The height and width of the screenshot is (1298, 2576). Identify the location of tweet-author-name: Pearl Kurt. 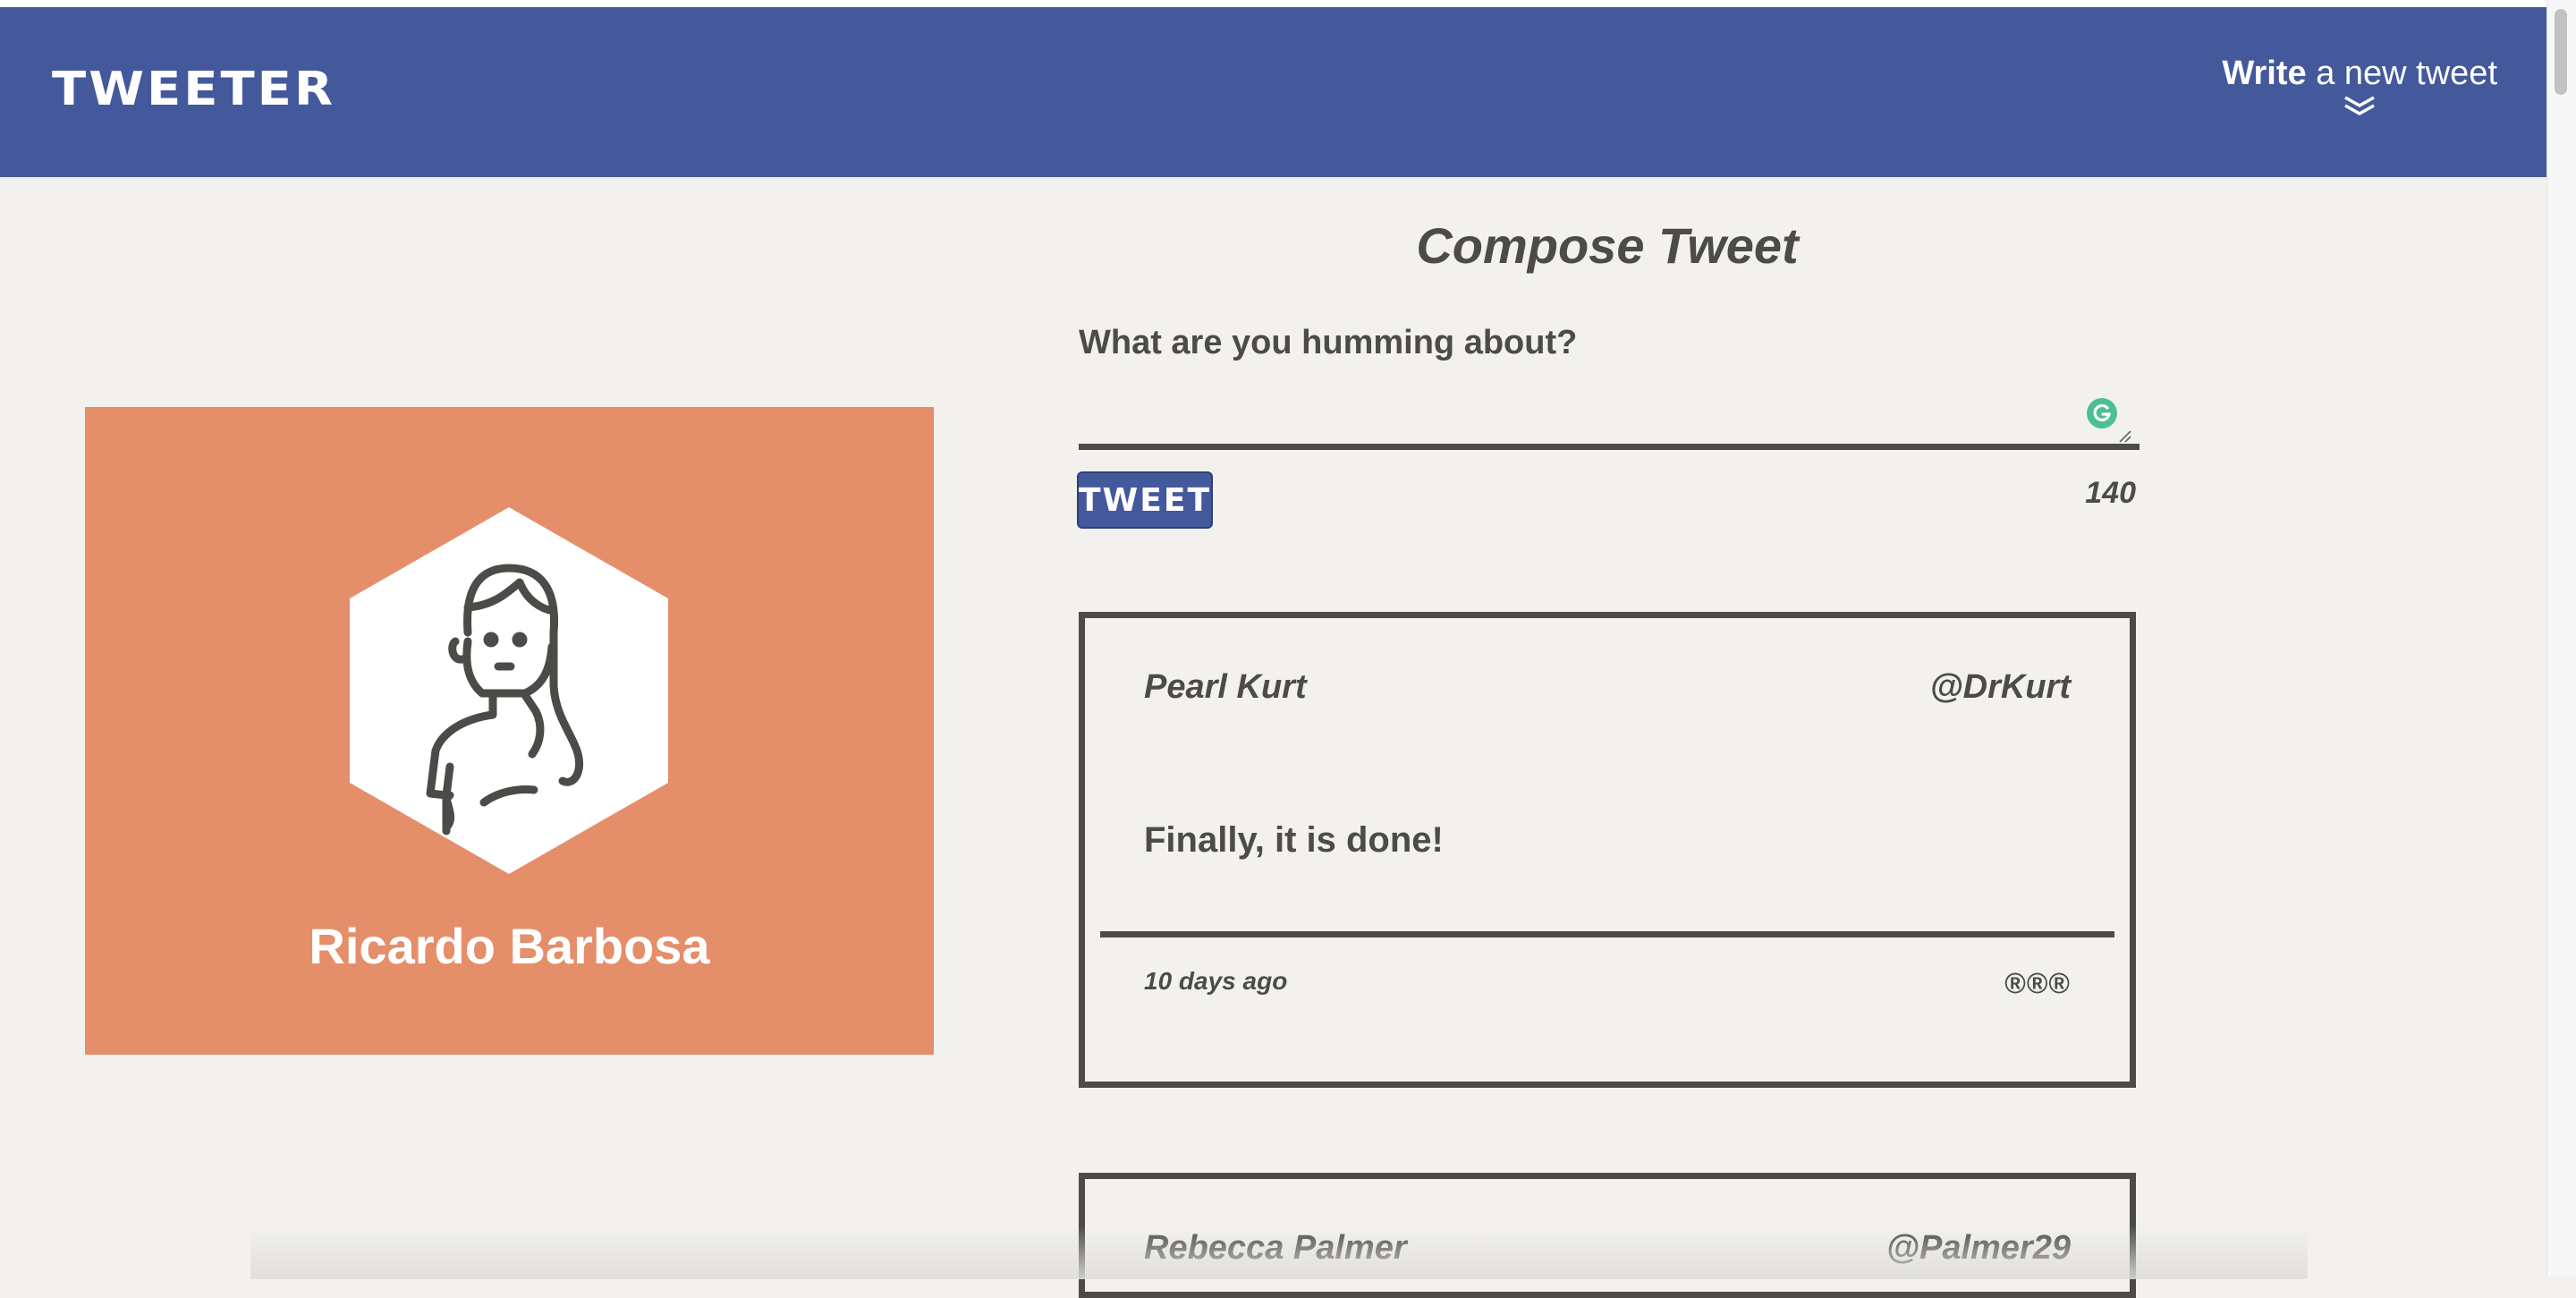
(1225, 687).